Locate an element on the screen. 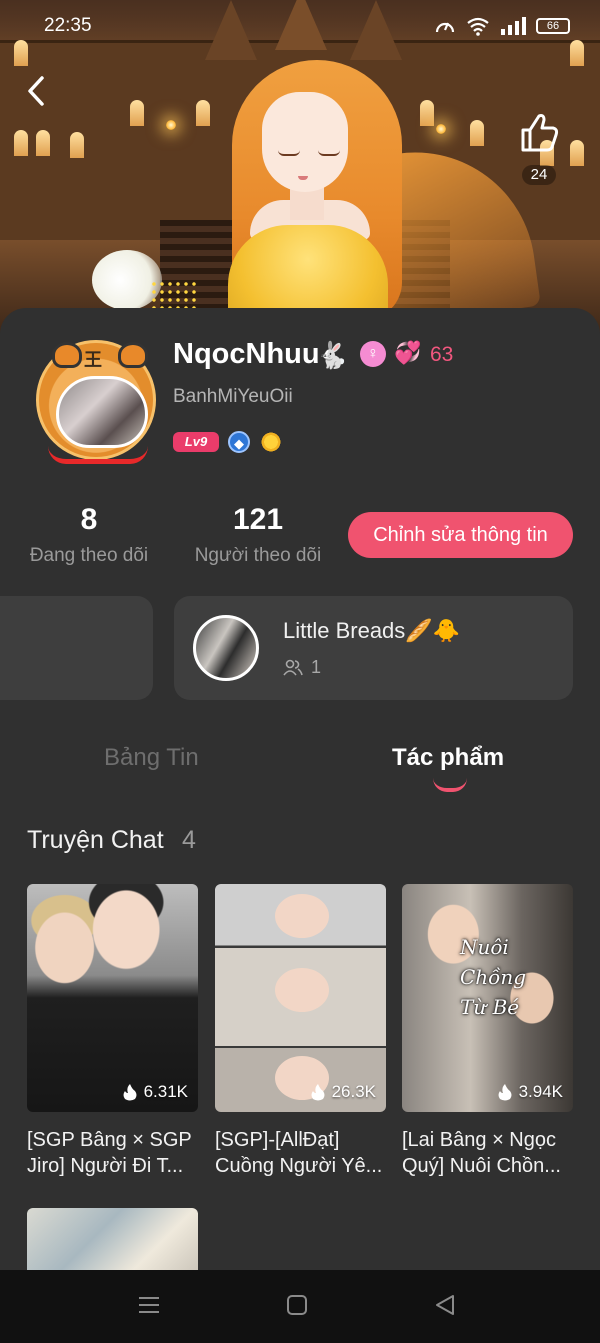  status-bar: 22:35 66 is located at coordinates (300, 25).